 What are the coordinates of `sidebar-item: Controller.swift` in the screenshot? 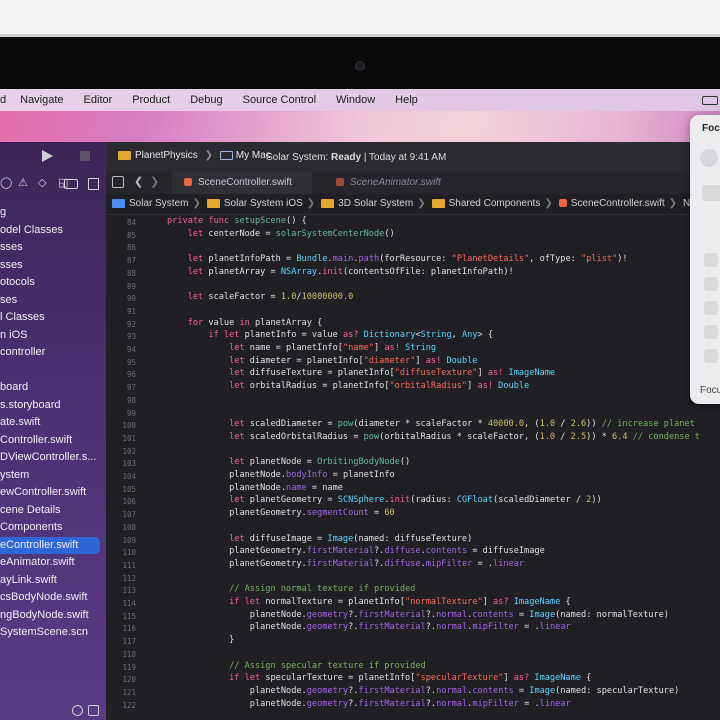 It's located at (53, 440).